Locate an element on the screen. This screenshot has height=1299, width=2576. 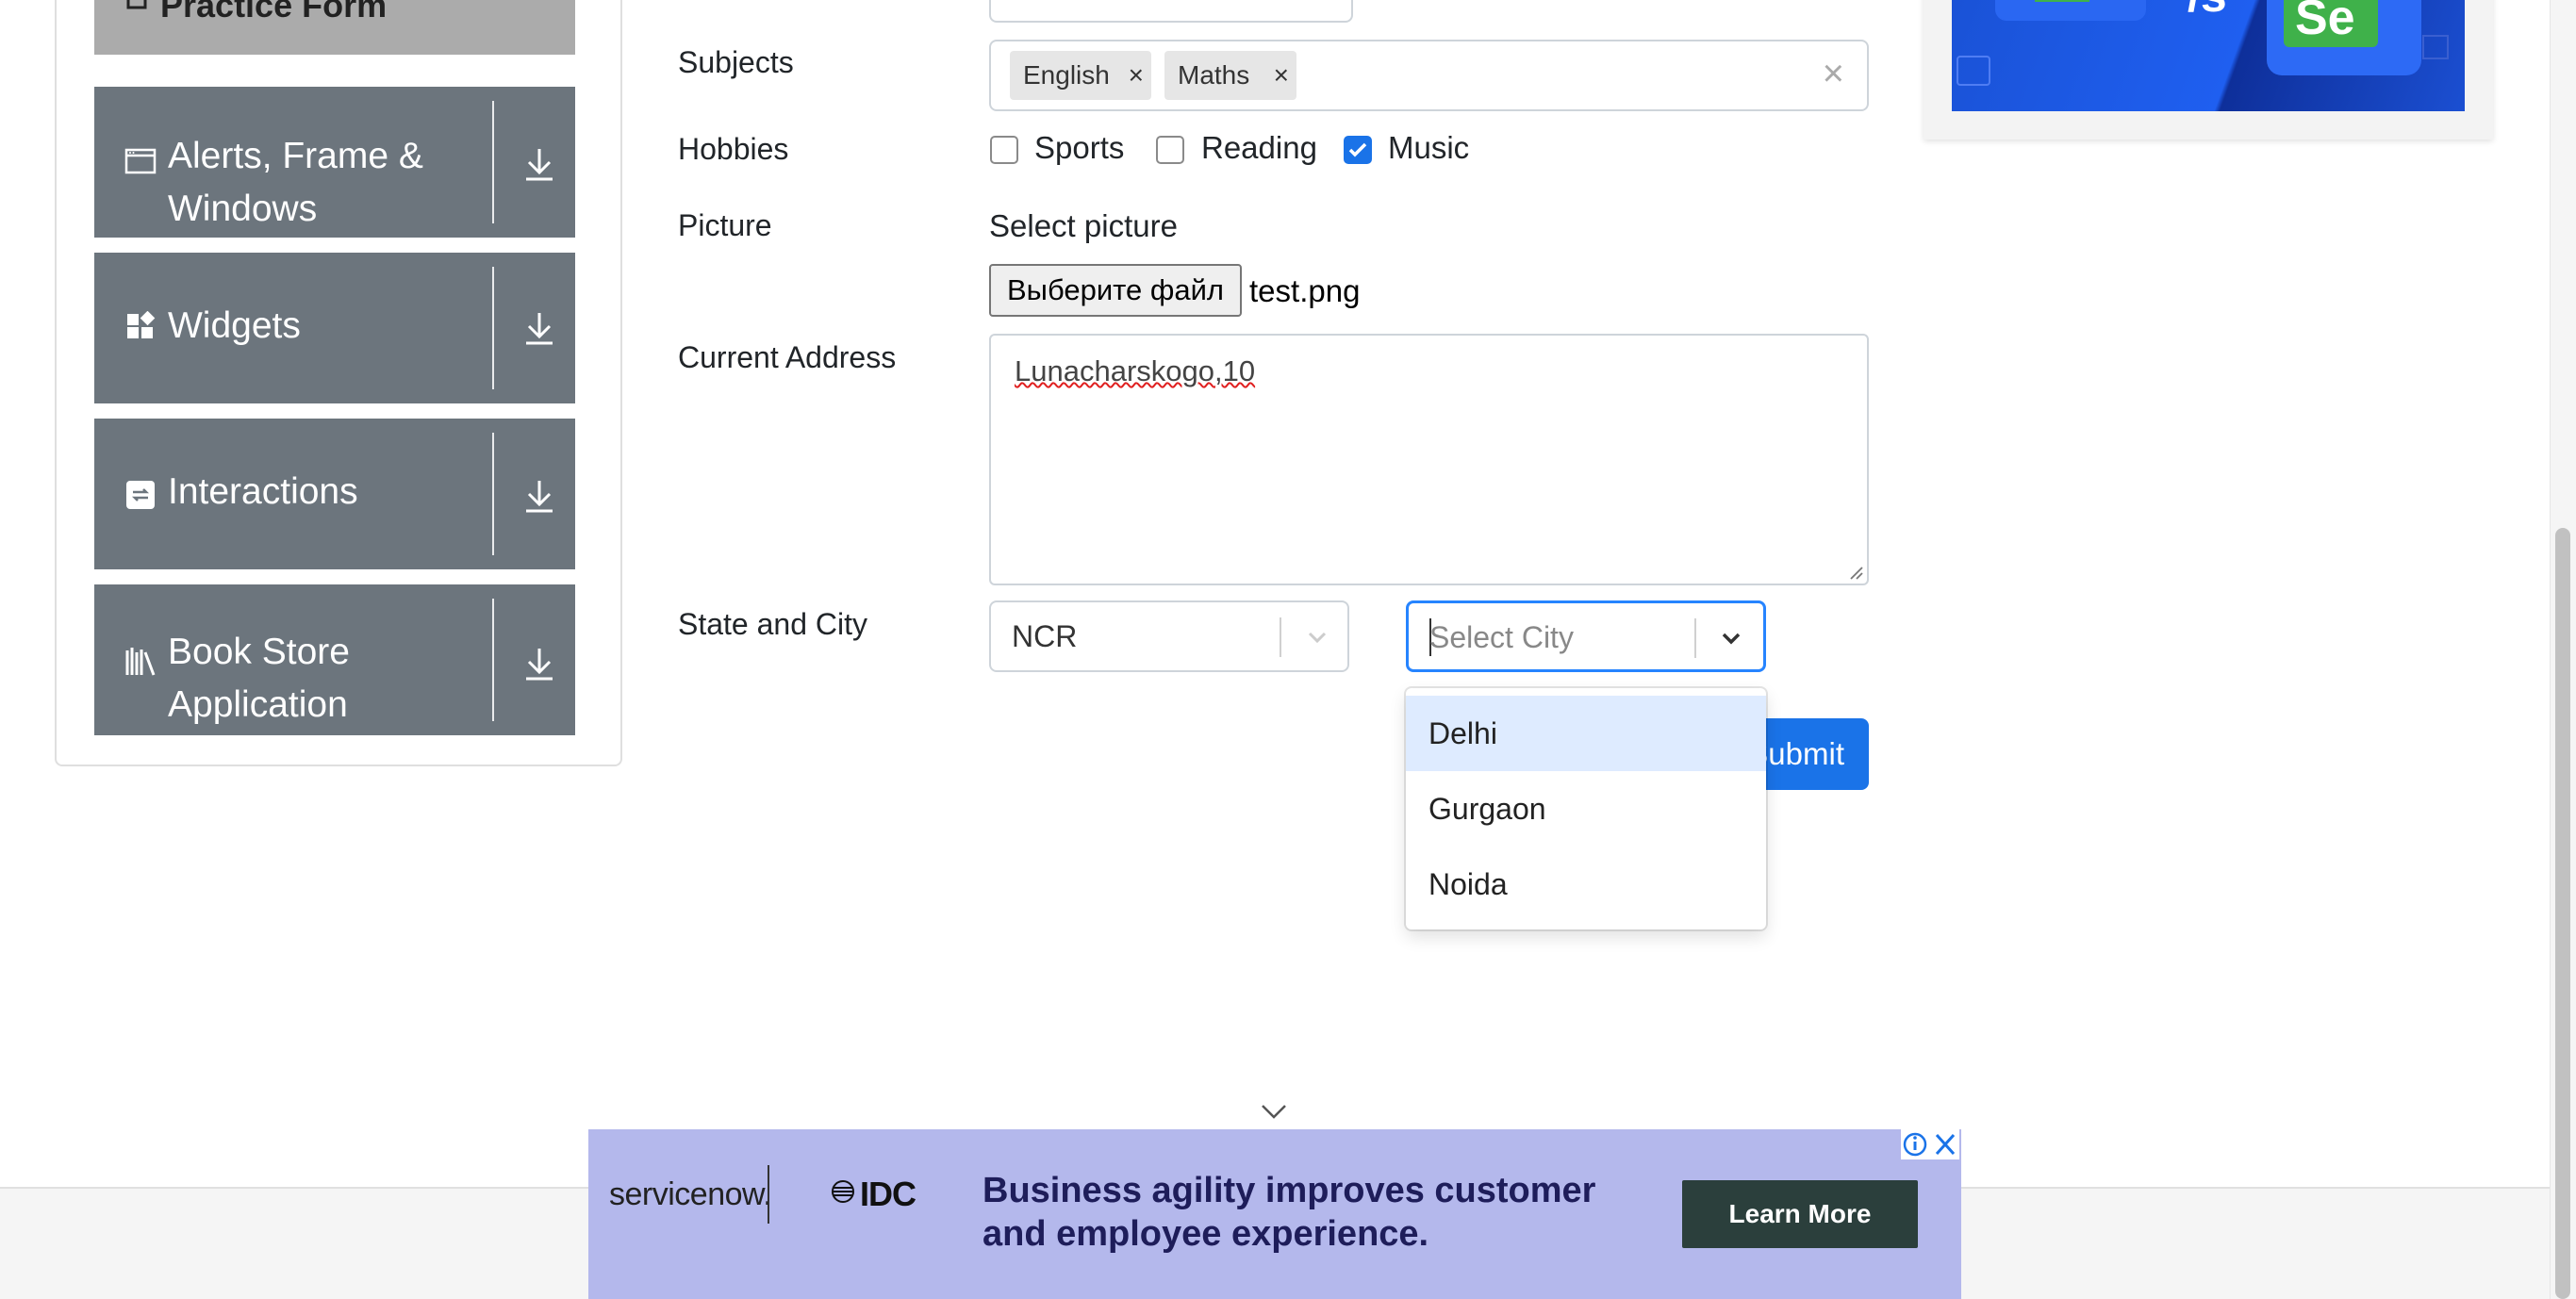
subjects-label: Subjects is located at coordinates (736, 62).